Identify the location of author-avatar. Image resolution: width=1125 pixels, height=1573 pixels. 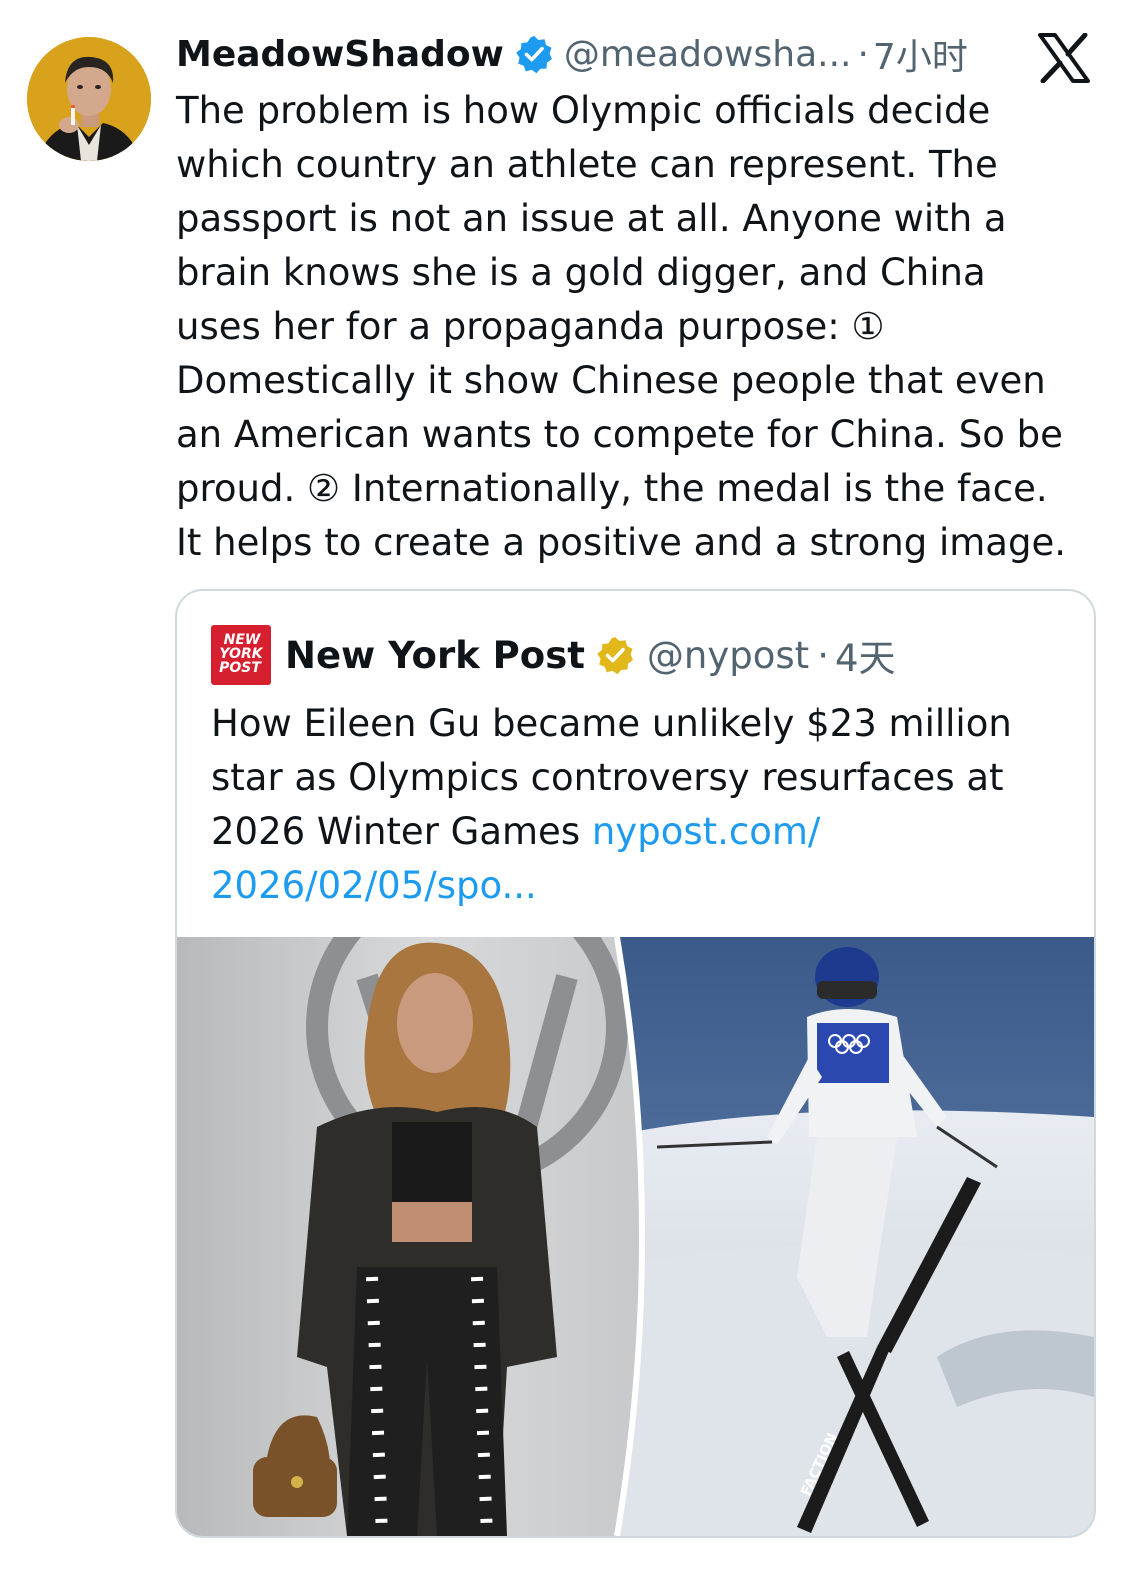
(89, 99).